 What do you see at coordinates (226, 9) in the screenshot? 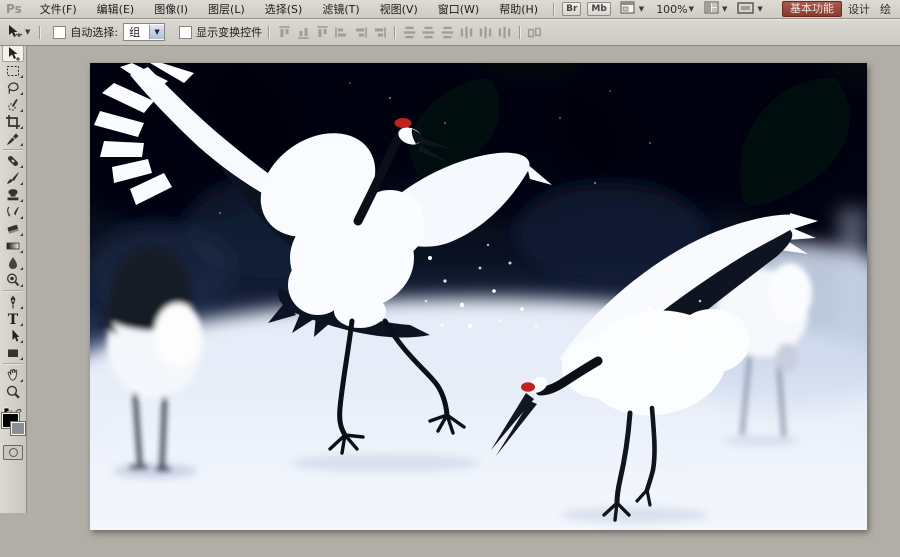
I see `menu-layer: 图层(L)` at bounding box center [226, 9].